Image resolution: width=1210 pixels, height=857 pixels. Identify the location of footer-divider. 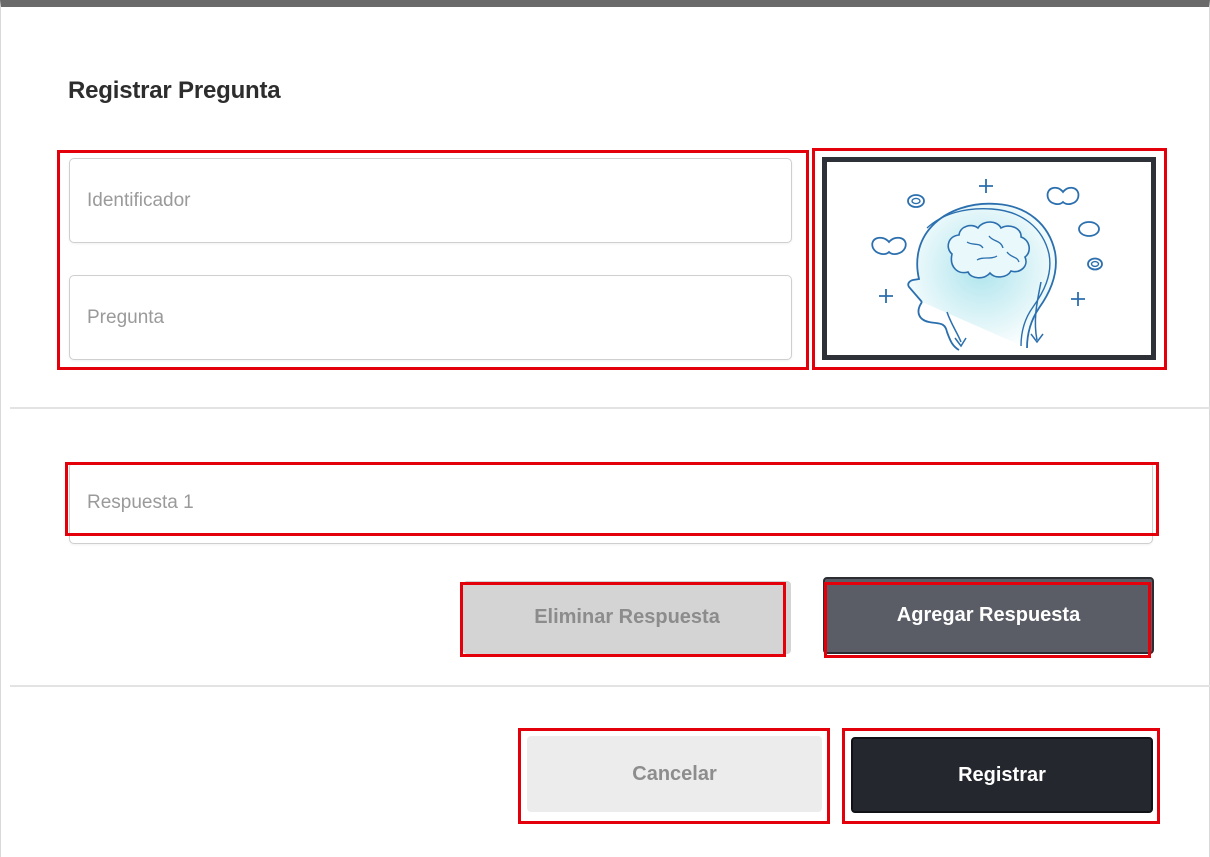
(610, 686).